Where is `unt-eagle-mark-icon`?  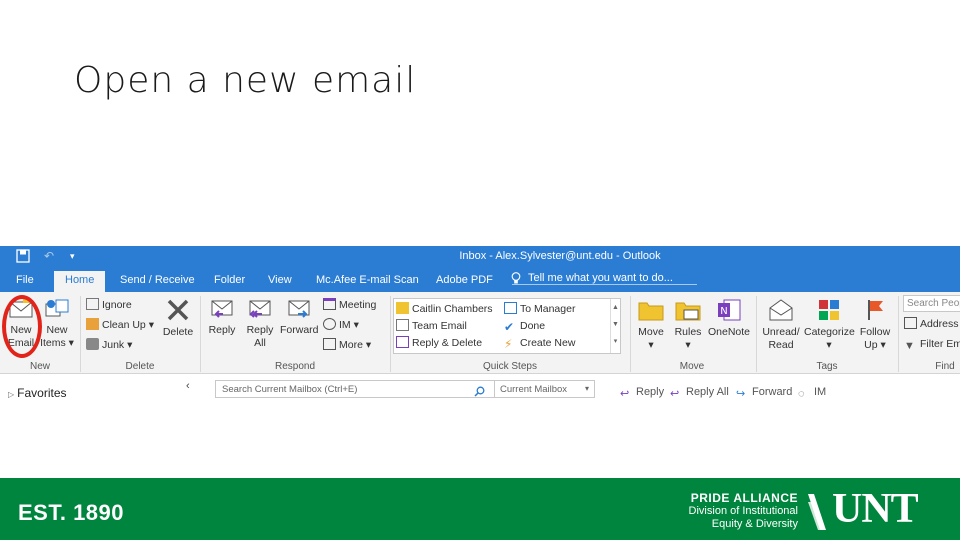 unt-eagle-mark-icon is located at coordinates (817, 514).